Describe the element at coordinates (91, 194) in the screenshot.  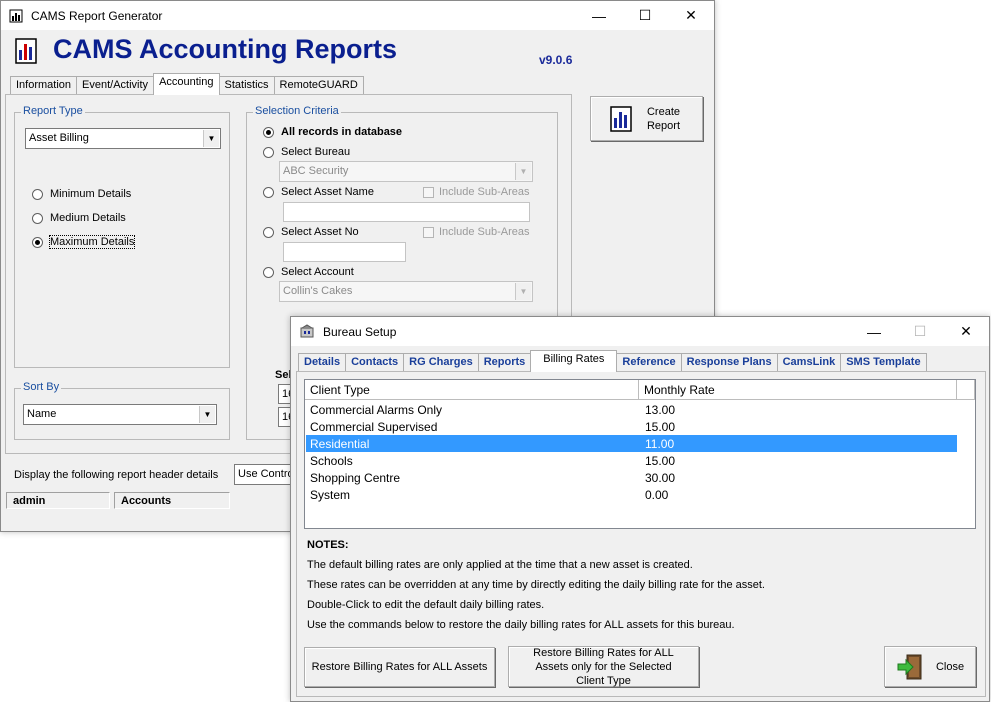
I see `minimum-details-label: Minimum Details` at that location.